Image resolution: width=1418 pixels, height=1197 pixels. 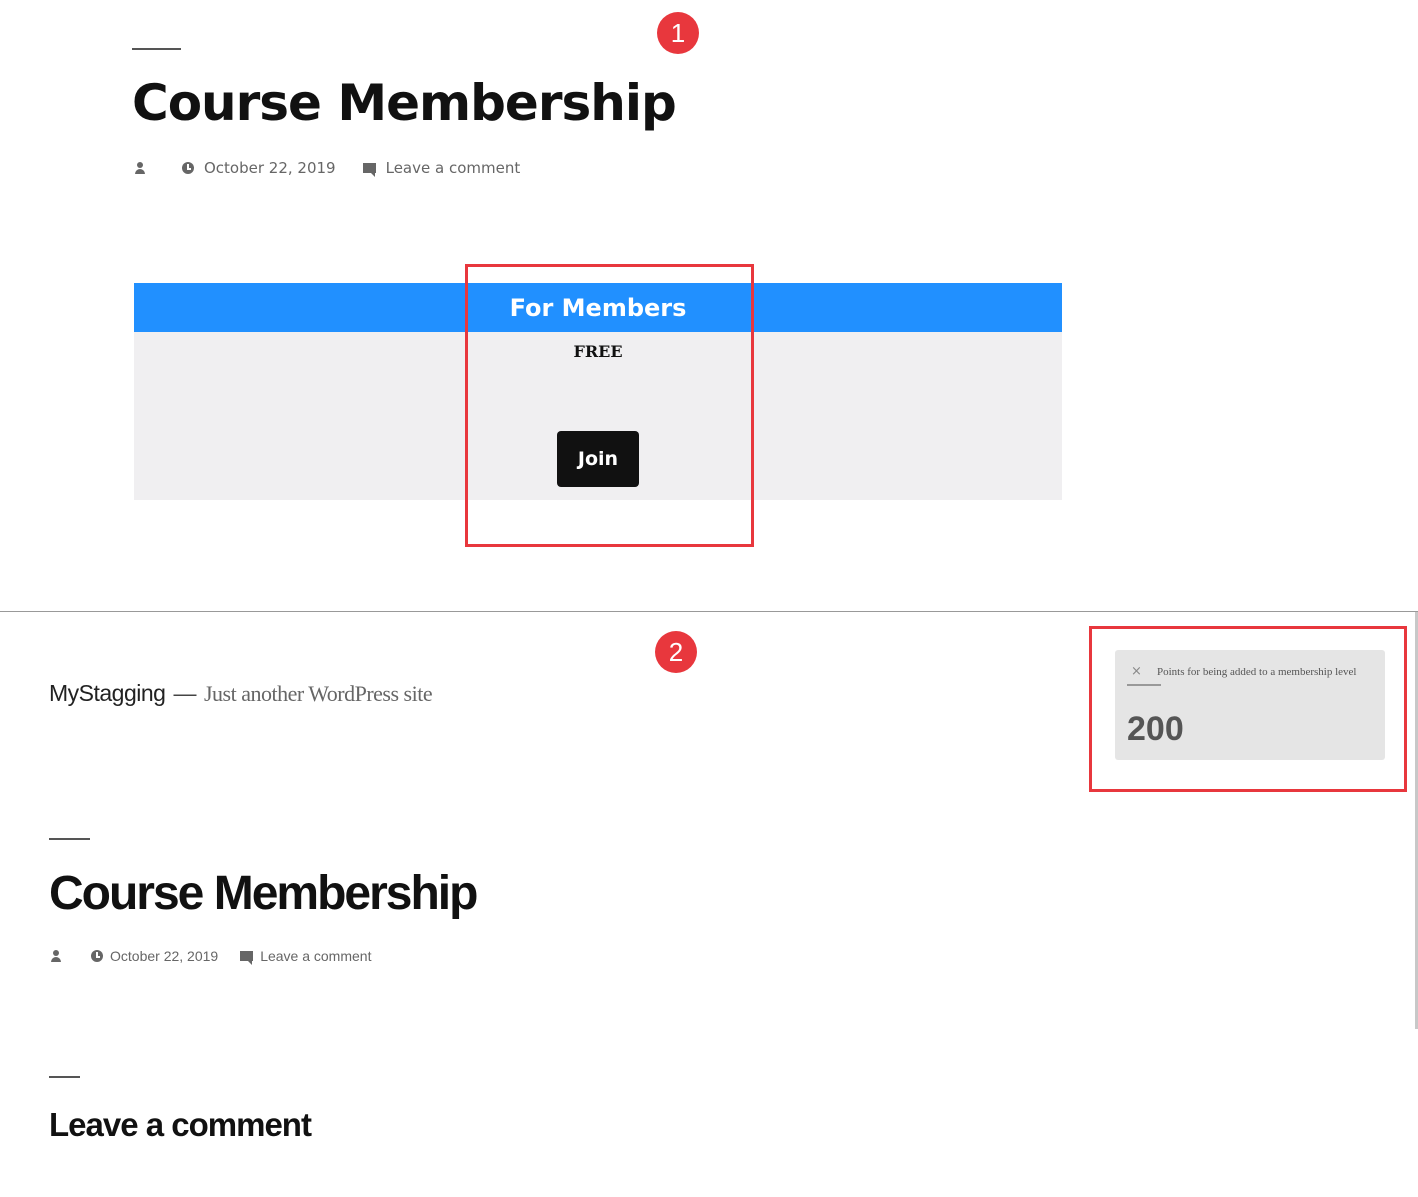 What do you see at coordinates (453, 168) in the screenshot?
I see `leave-comment-link: Leave a comment` at bounding box center [453, 168].